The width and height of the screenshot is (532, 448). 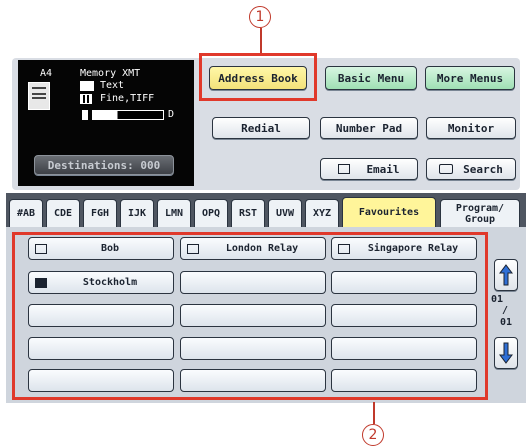 I want to click on tab-rst: RST, so click(x=248, y=213).